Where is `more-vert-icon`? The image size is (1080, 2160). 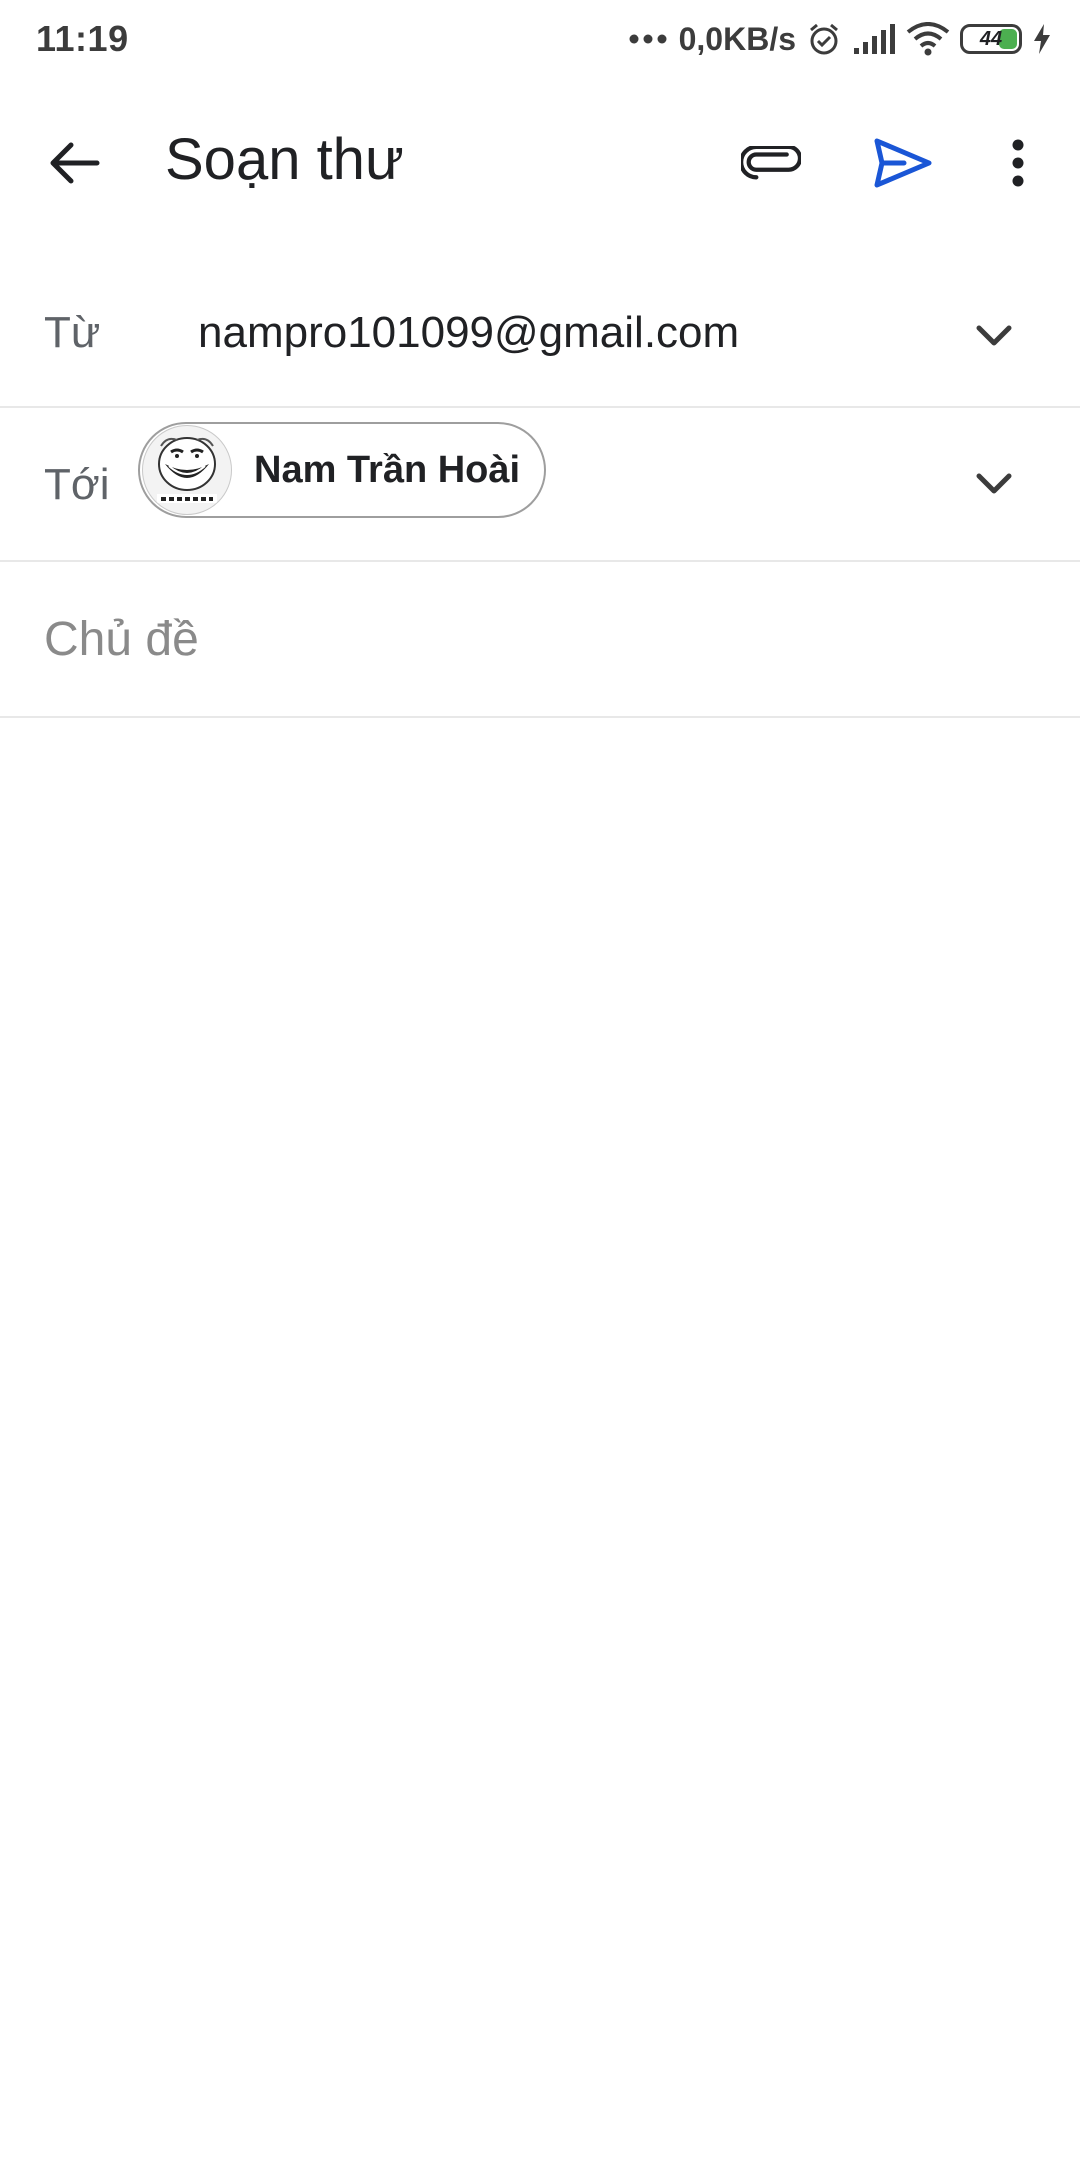
more-vert-icon is located at coordinates (1018, 165).